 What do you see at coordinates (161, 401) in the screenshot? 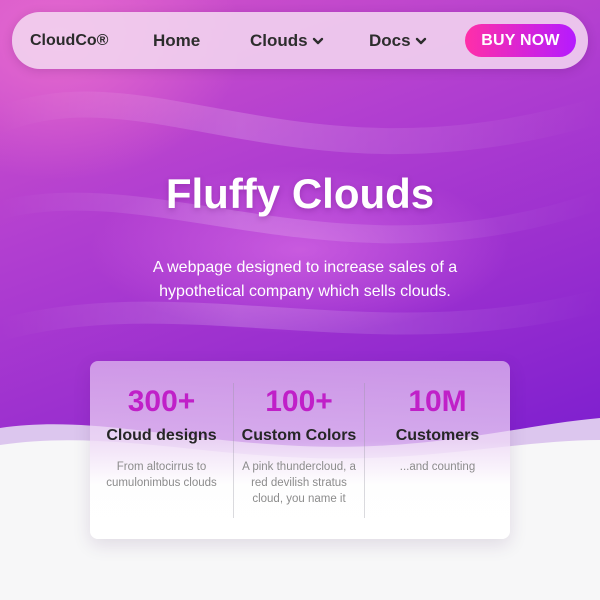
I see `stat-value: 300+` at bounding box center [161, 401].